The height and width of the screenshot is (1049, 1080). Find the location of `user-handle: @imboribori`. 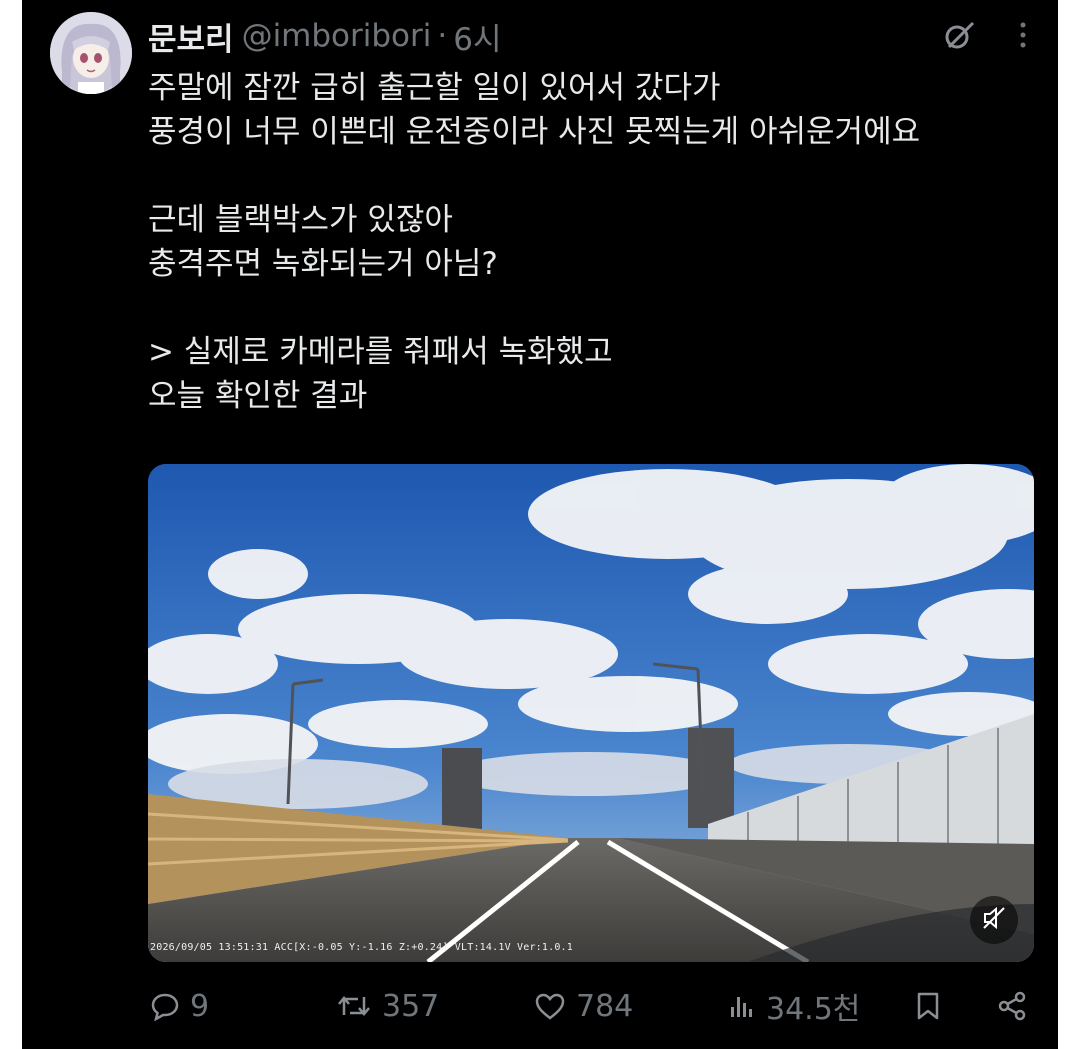

user-handle: @imboribori is located at coordinates (337, 36).